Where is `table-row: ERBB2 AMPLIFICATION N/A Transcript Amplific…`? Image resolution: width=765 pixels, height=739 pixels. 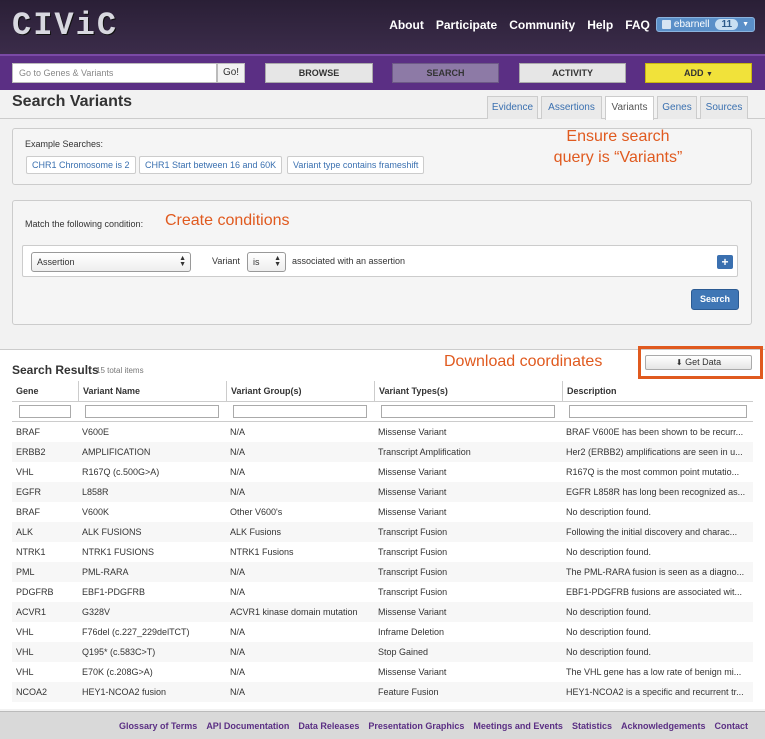
table-row: ERBB2 AMPLIFICATION N/A Transcript Amplific… is located at coordinates (382, 452).